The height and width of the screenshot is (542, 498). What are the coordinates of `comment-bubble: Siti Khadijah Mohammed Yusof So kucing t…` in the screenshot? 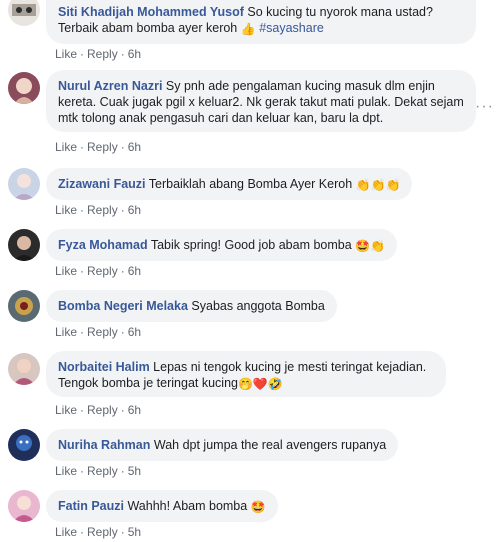 It's located at (261, 22).